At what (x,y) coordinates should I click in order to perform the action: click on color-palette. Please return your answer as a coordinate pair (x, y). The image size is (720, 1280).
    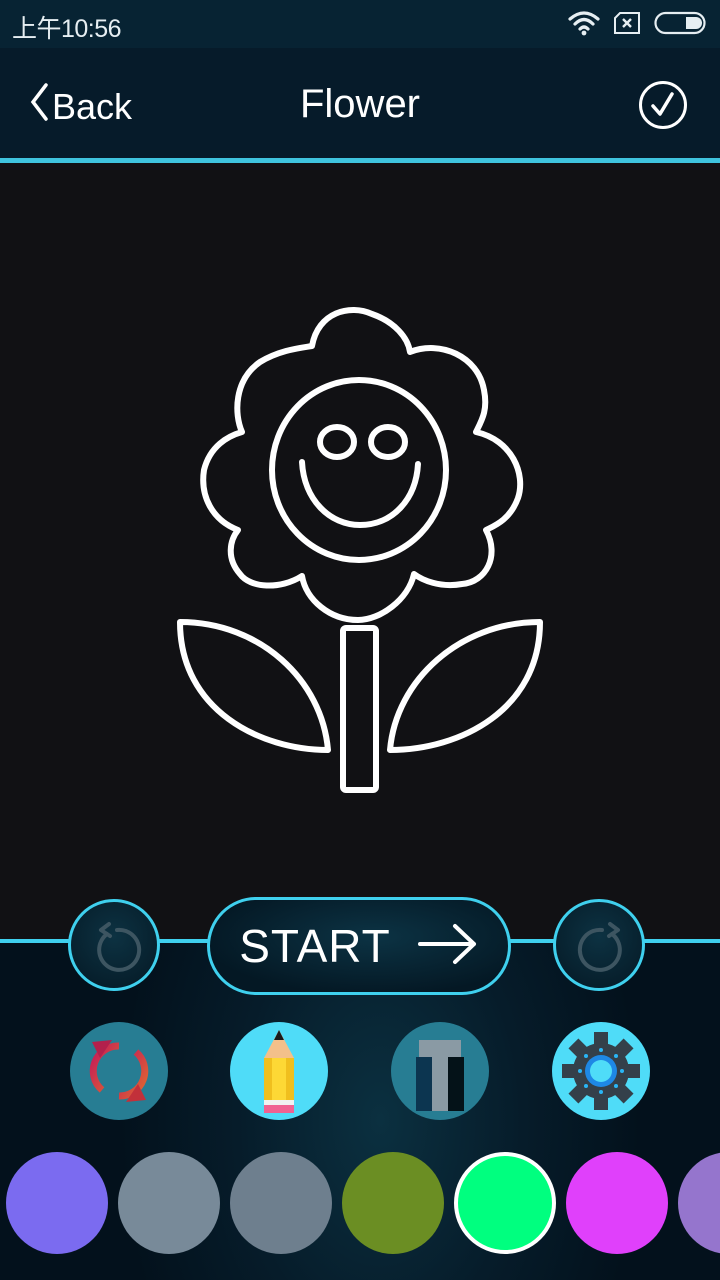
    Looking at the image, I should click on (360, 1203).